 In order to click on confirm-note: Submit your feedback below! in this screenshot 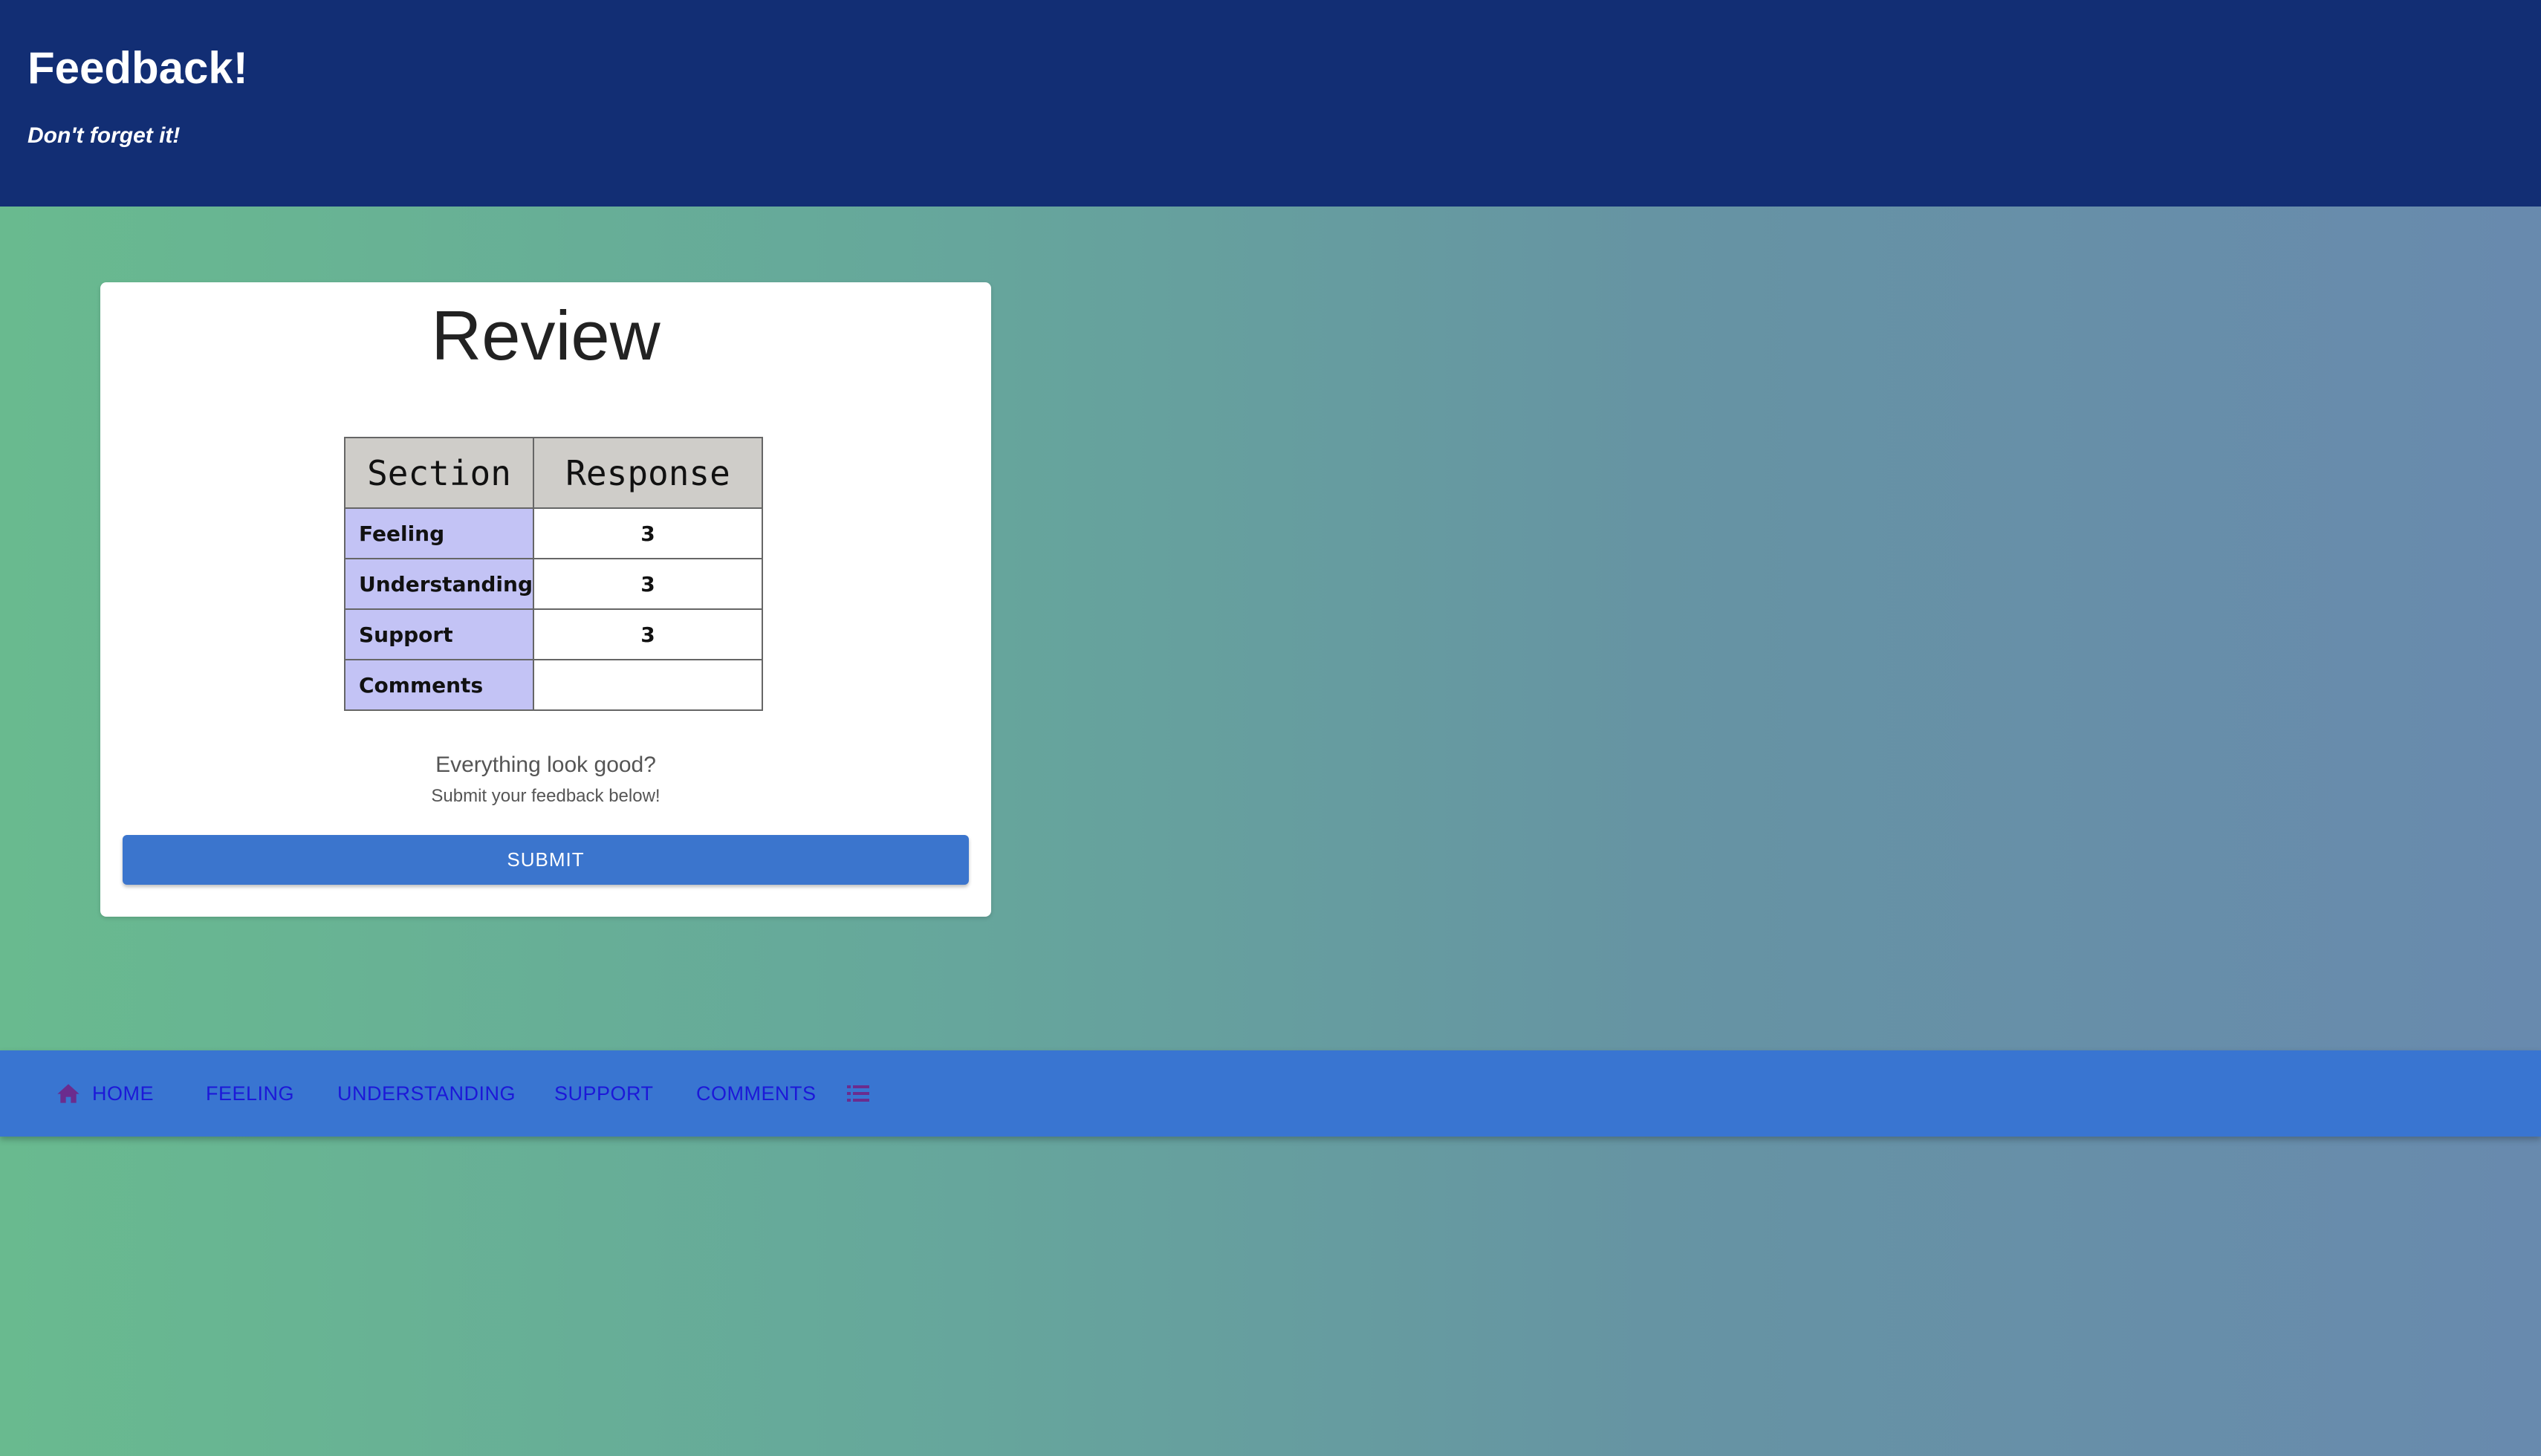, I will do `click(546, 796)`.